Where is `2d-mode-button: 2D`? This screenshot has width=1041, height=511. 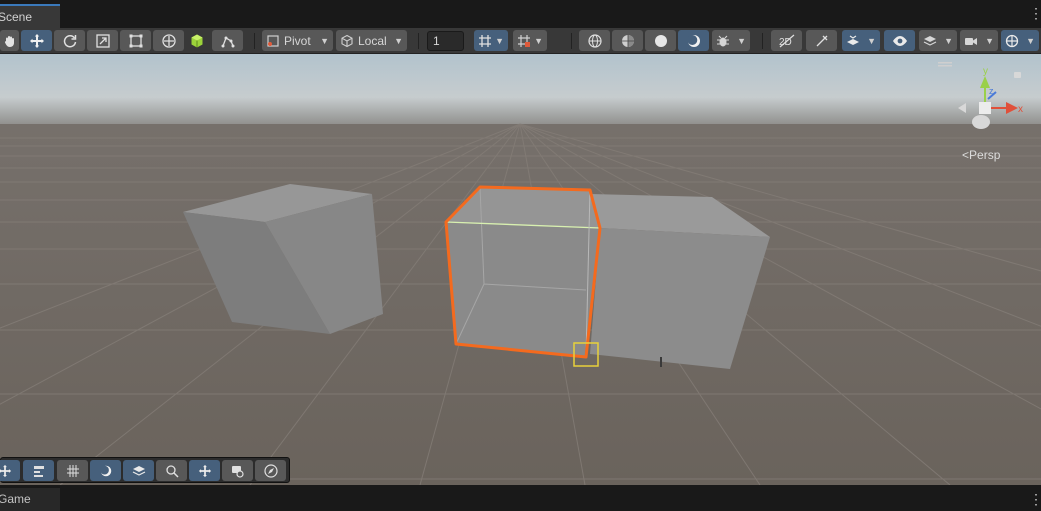
2d-mode-button: 2D is located at coordinates (786, 40).